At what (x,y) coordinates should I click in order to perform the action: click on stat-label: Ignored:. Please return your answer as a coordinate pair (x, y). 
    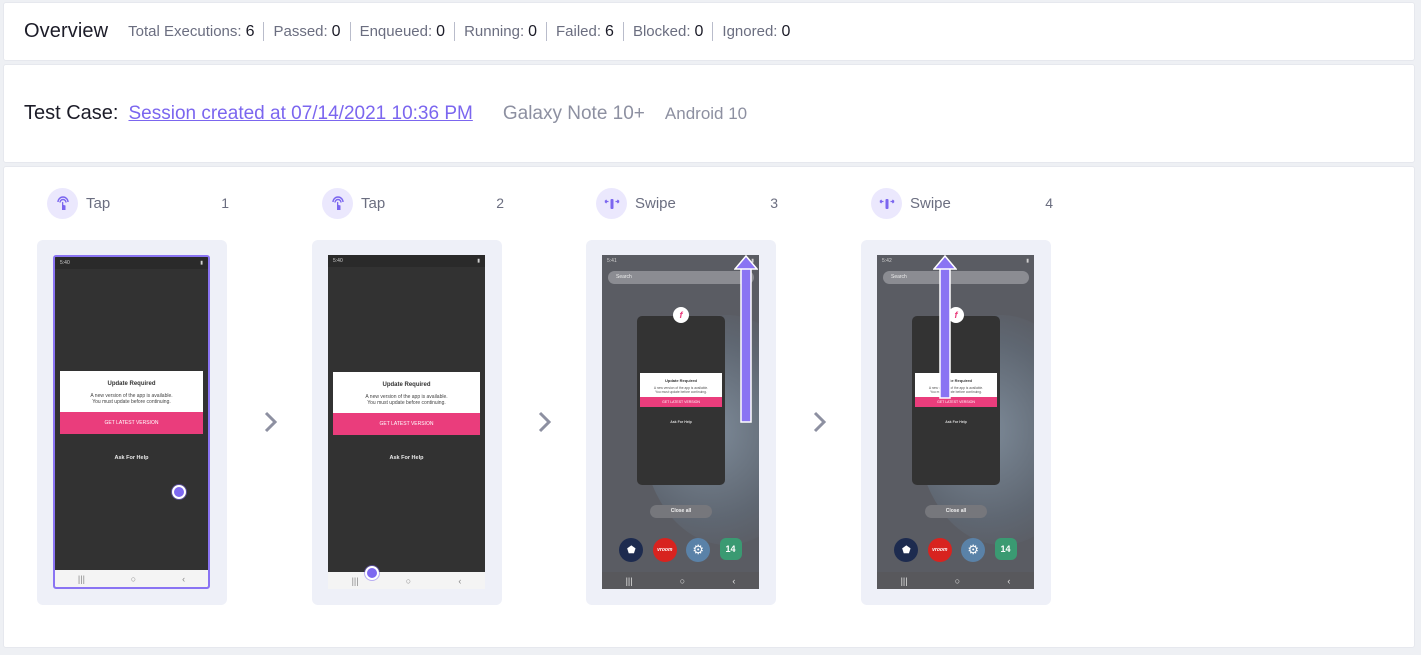
    Looking at the image, I should click on (750, 31).